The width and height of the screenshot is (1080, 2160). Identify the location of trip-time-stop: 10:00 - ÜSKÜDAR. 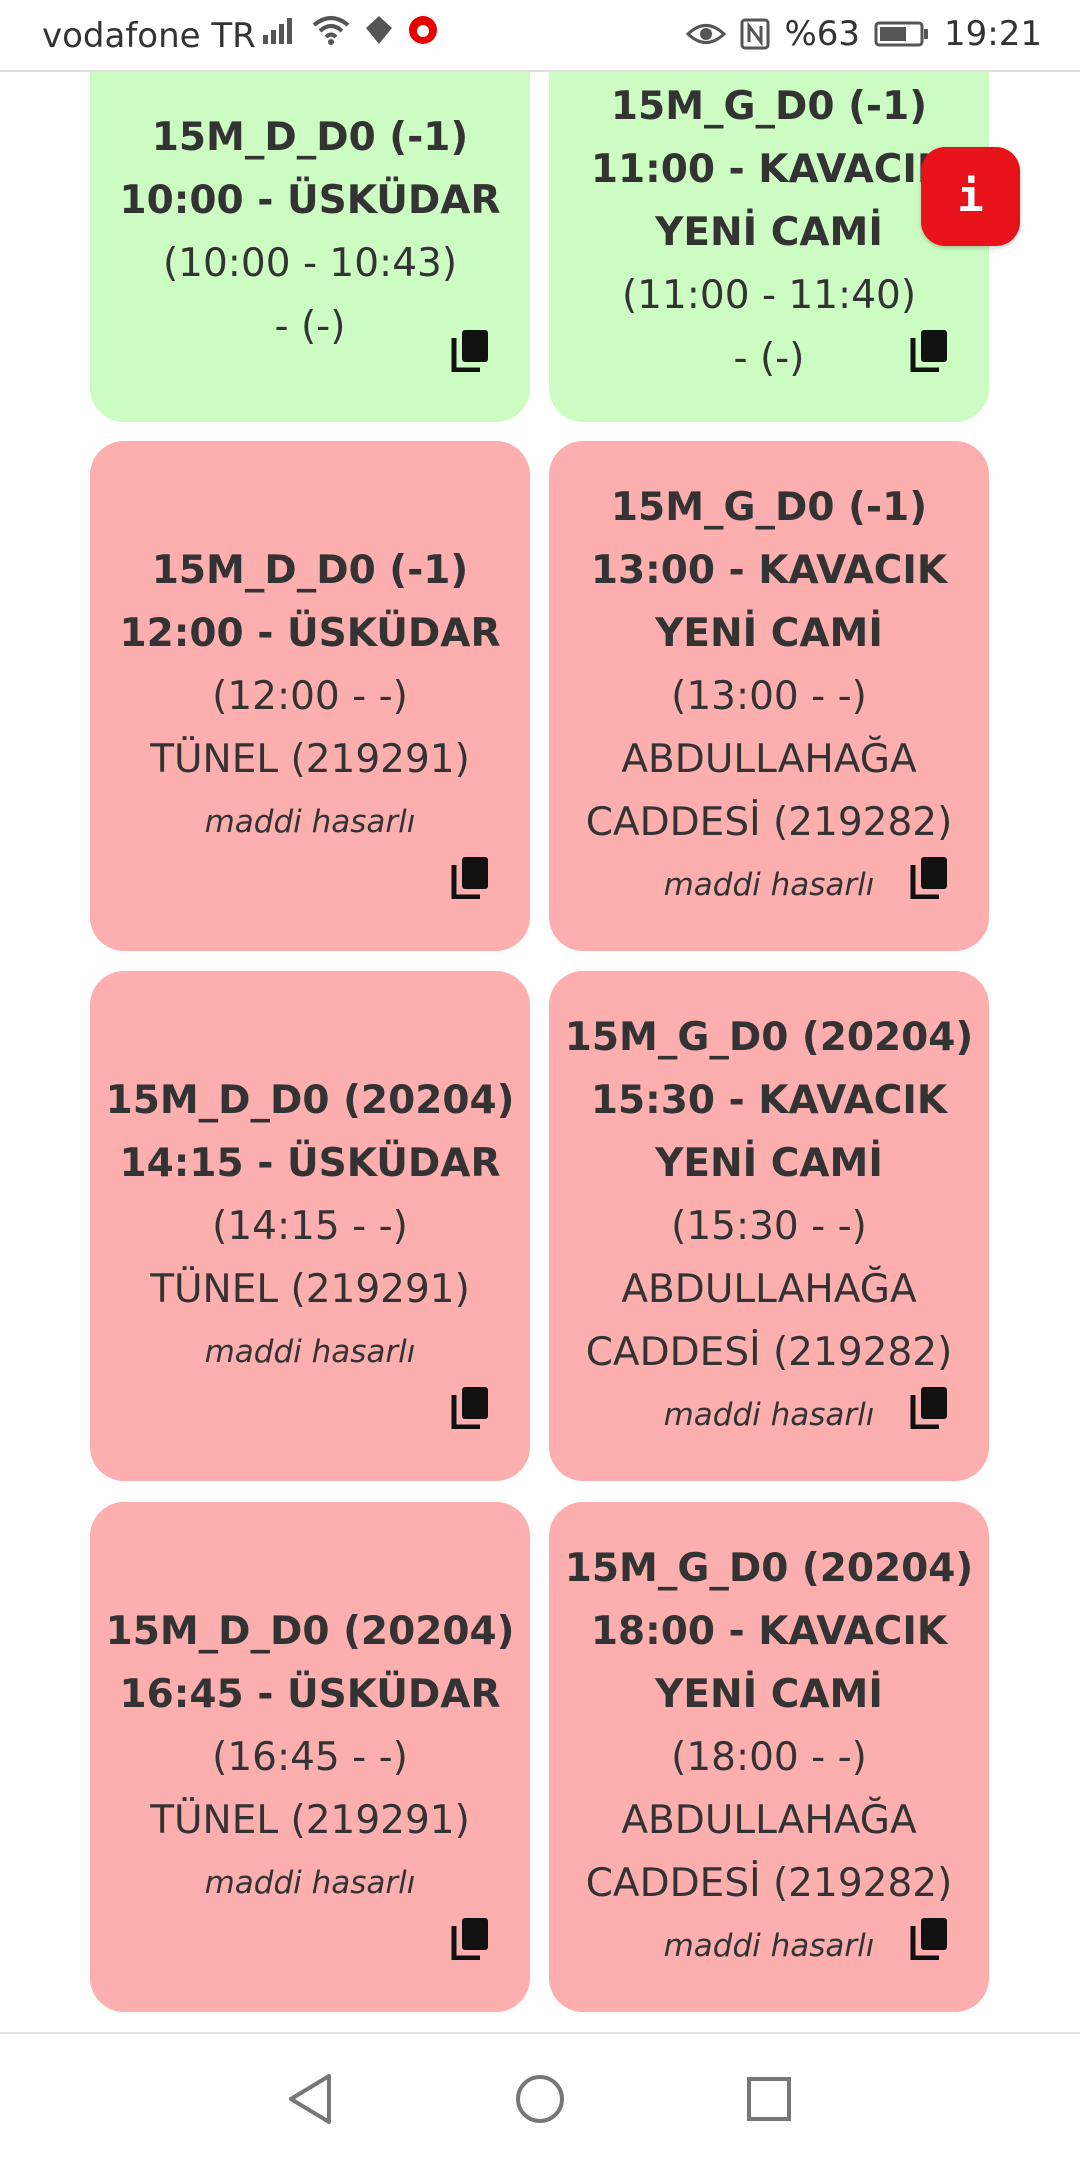
(310, 200).